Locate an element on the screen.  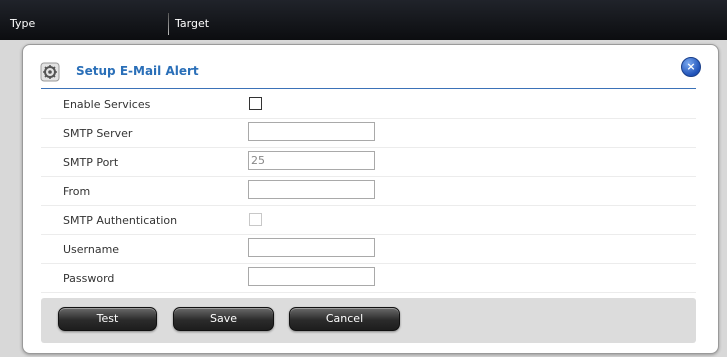
smtp-authentication-row: SMTP Authentication is located at coordinates (368, 220).